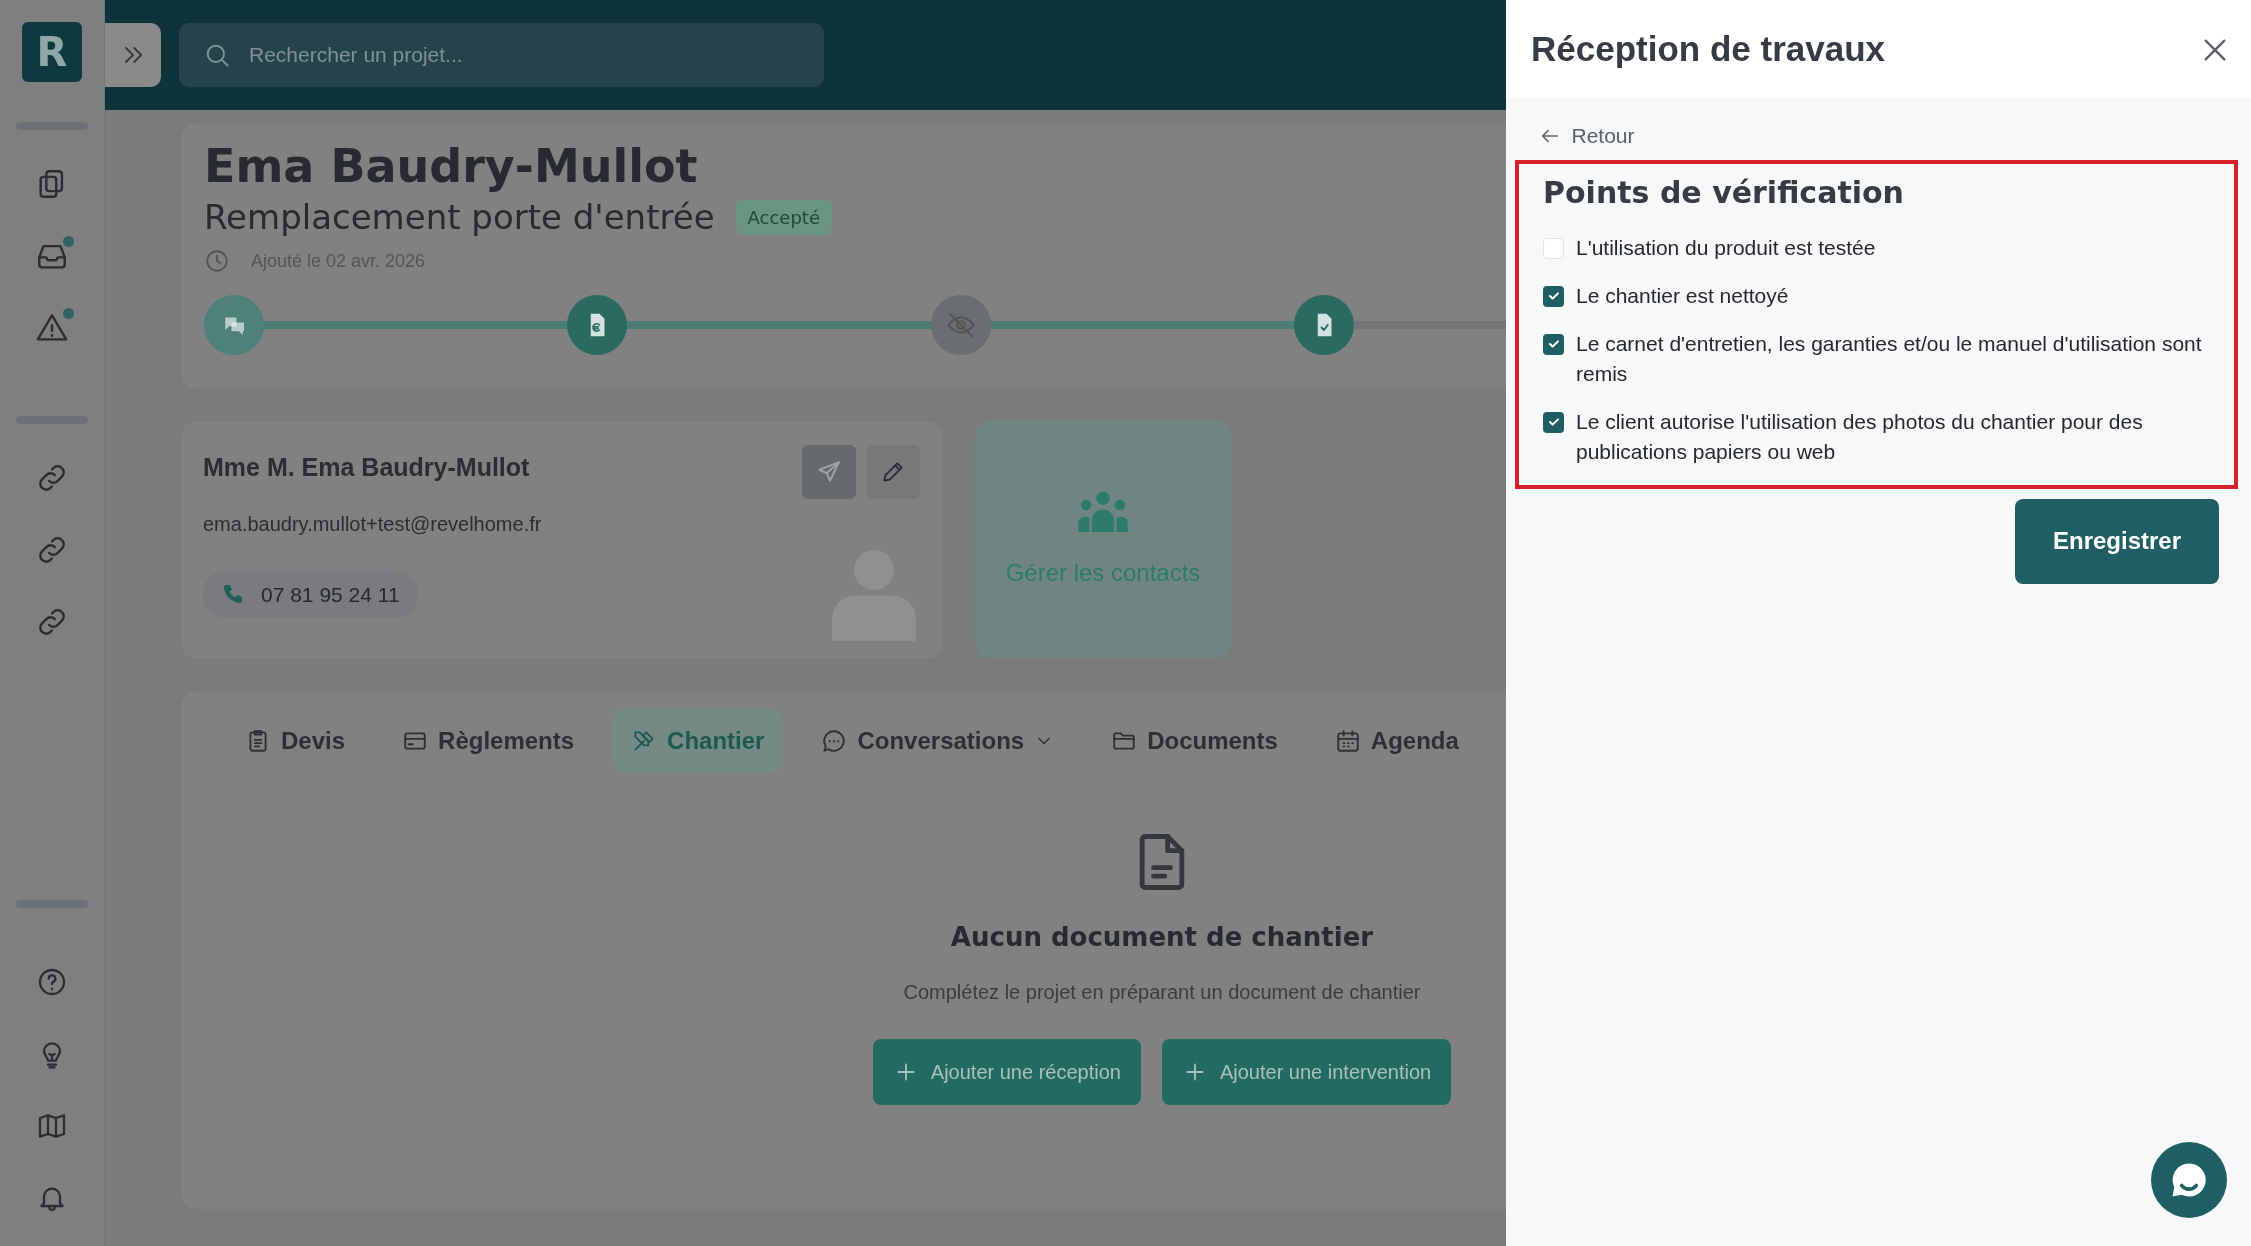 The image size is (2251, 1246). Describe the element at coordinates (1396, 741) in the screenshot. I see `tab: Agenda` at that location.